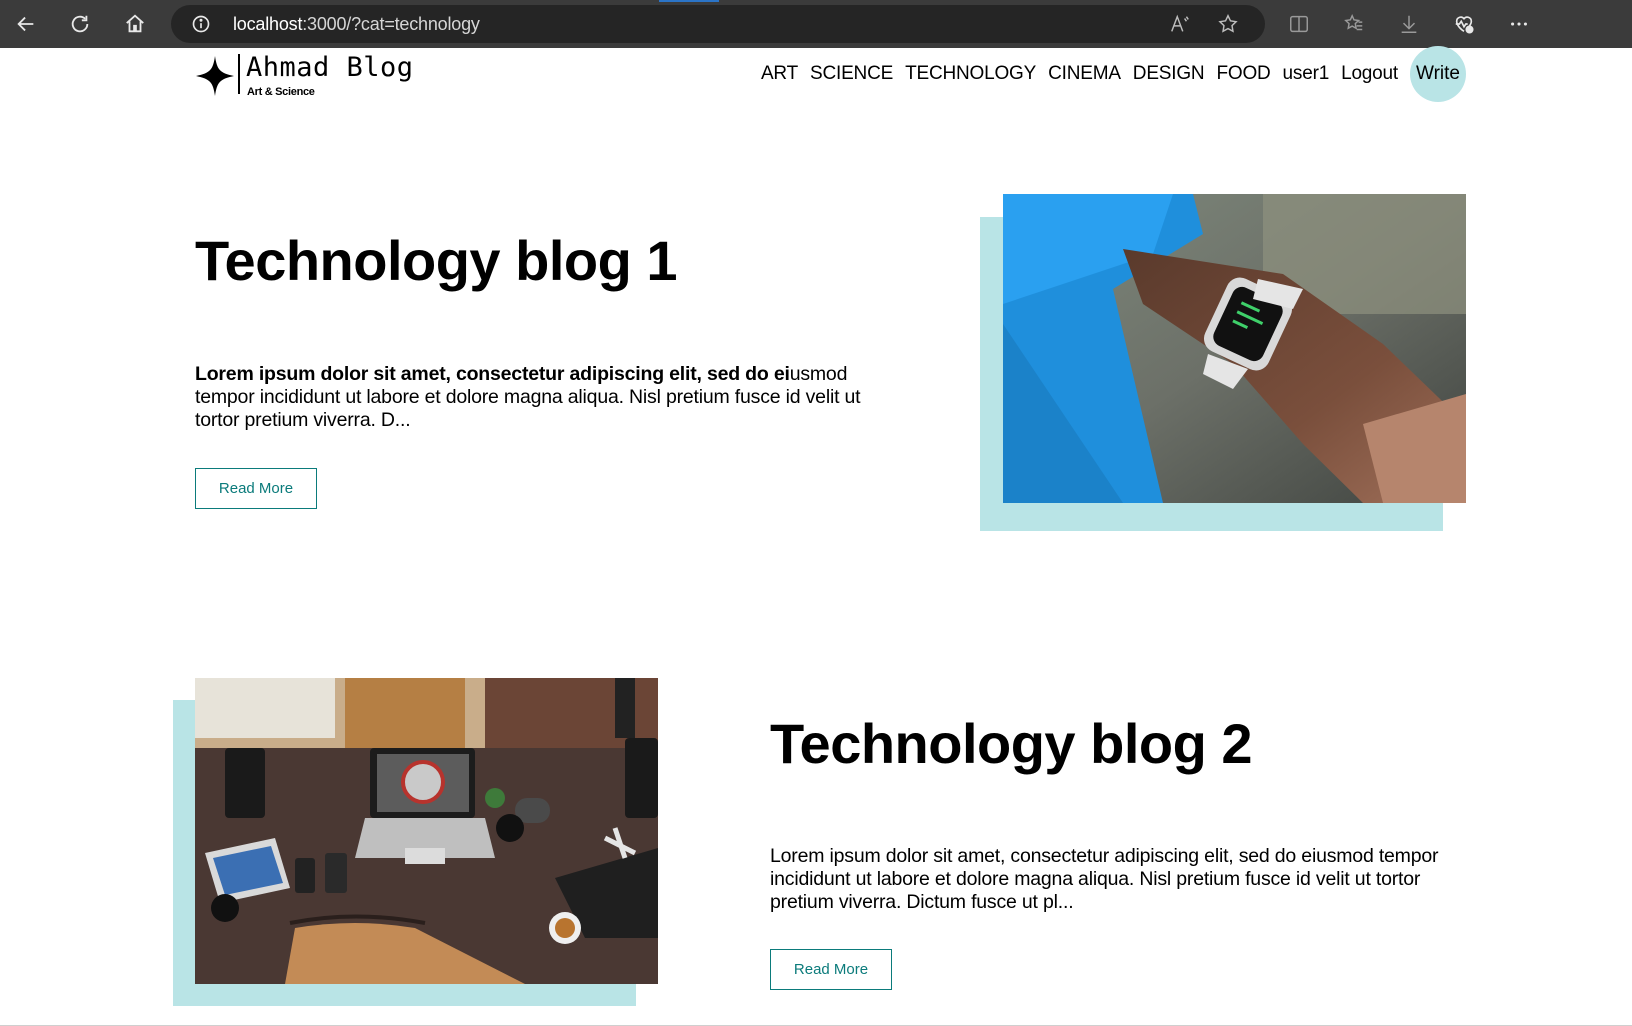  Describe the element at coordinates (215, 76) in the screenshot. I see `logo-diamond-icon` at that location.